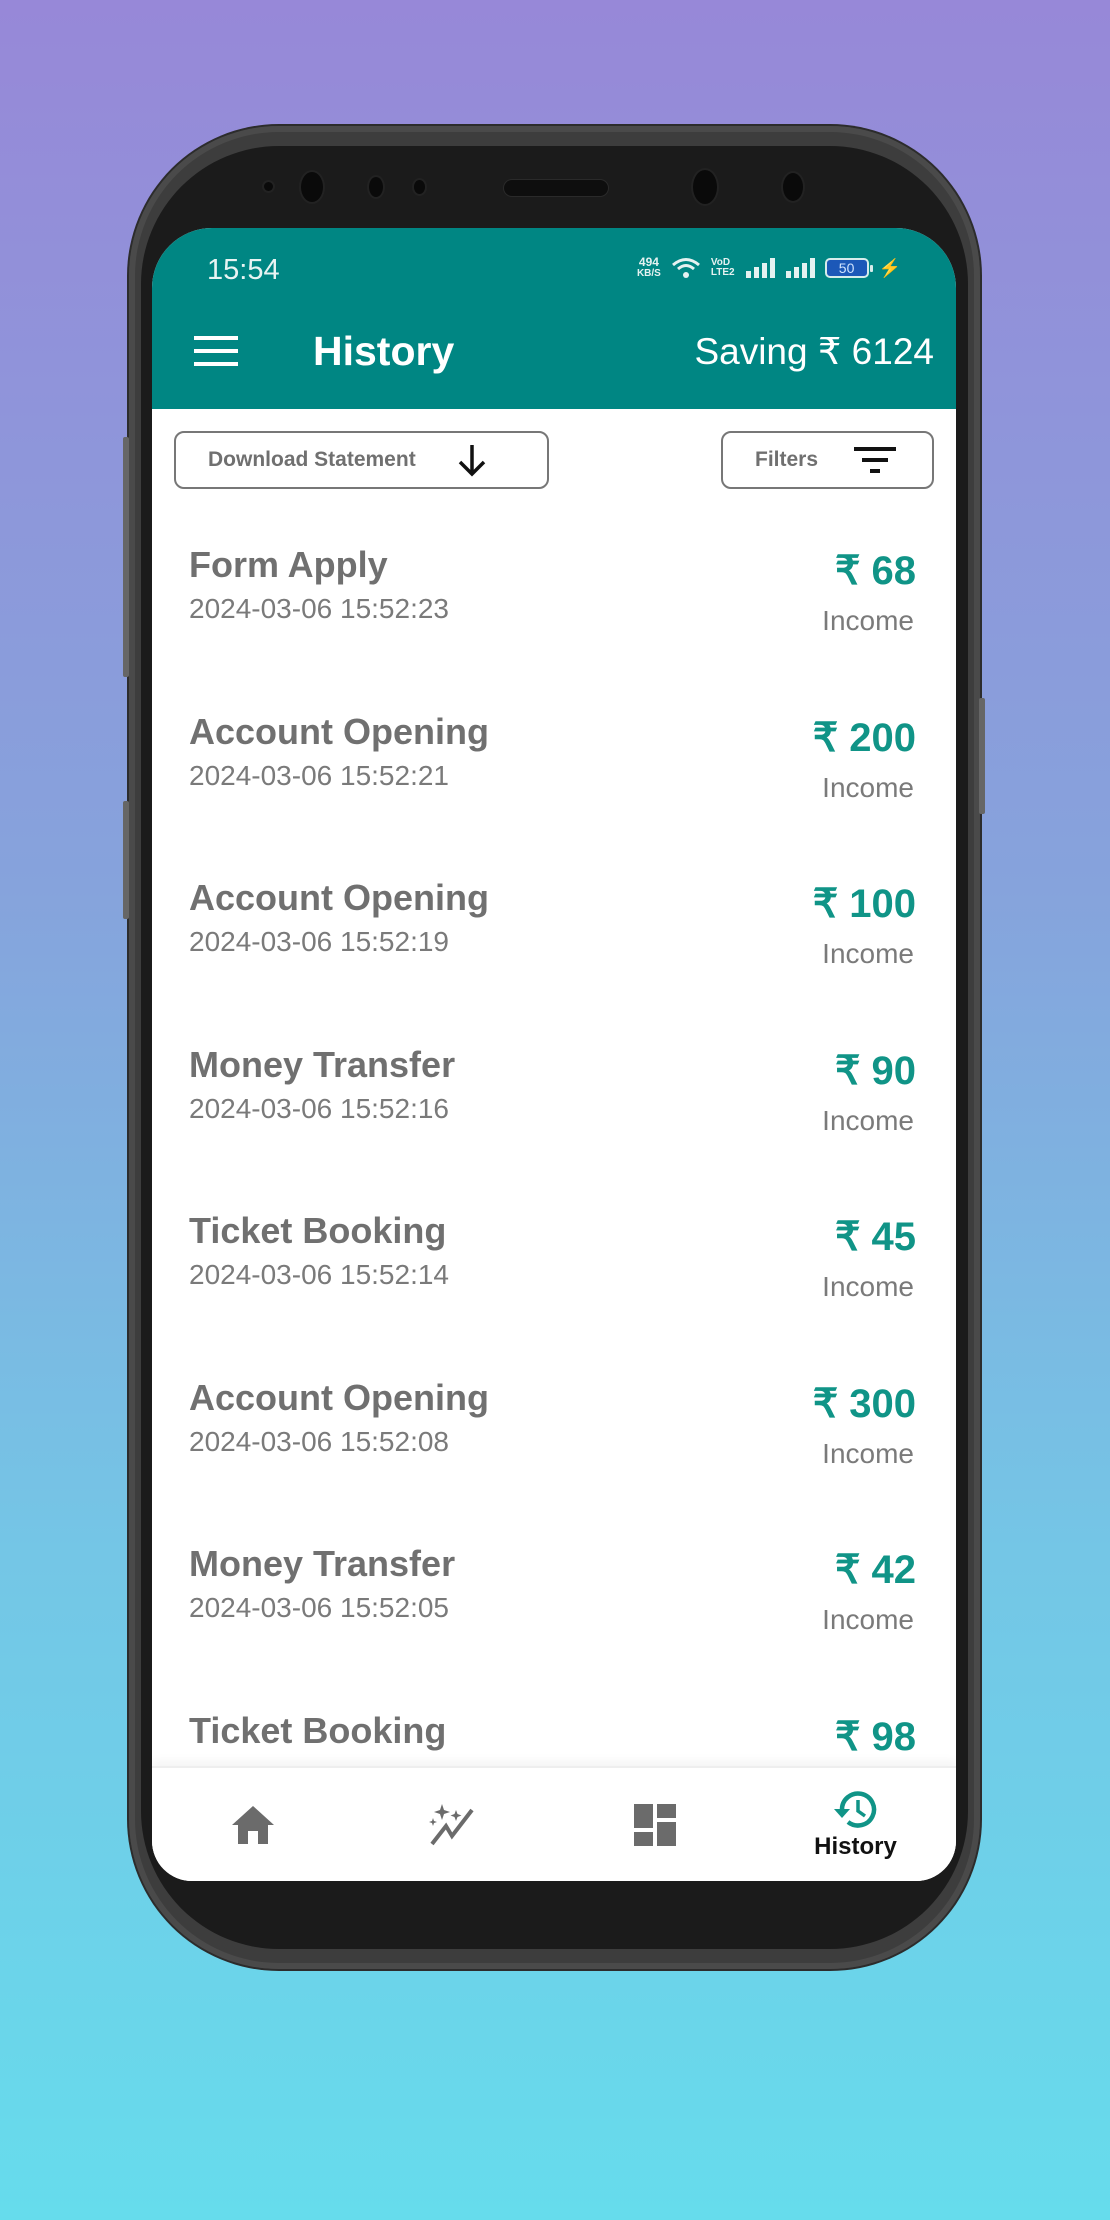  I want to click on sparkle-trend-icon, so click(451, 1824).